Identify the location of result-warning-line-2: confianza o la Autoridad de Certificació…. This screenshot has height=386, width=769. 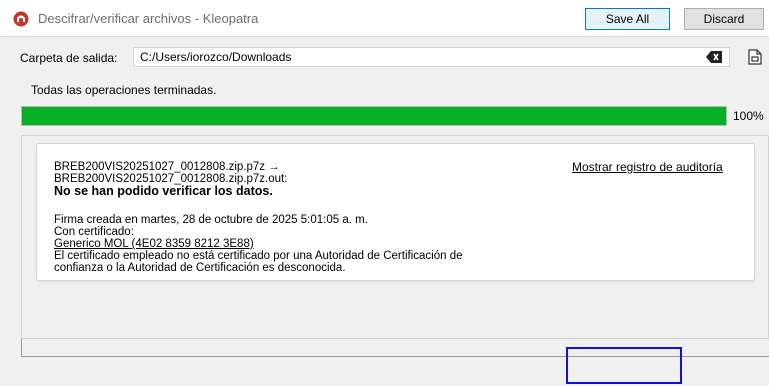
(200, 268).